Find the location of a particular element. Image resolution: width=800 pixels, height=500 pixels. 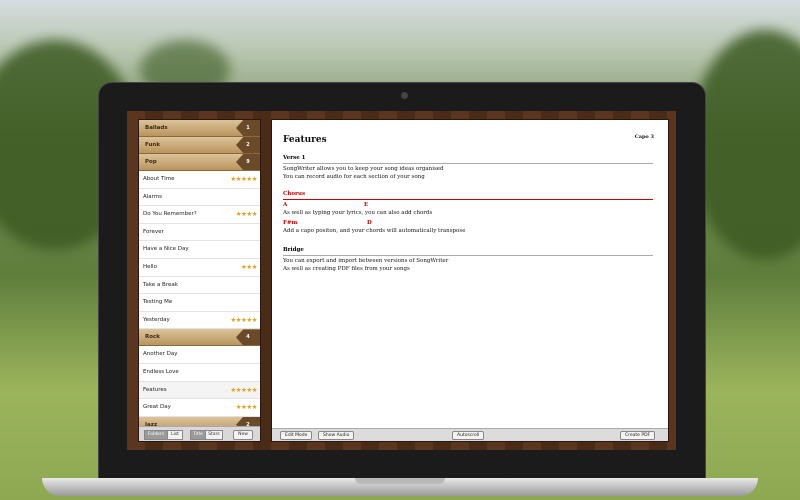

folder-count: 4 is located at coordinates (248, 337).